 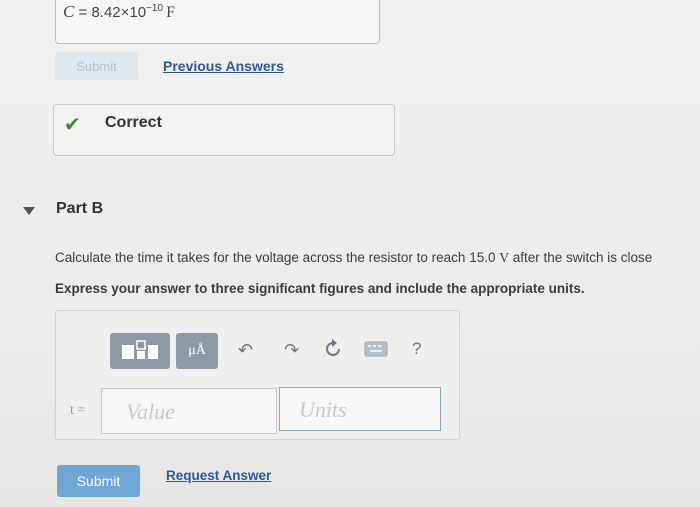 What do you see at coordinates (291, 350) in the screenshot?
I see `redo-icon: ↷` at bounding box center [291, 350].